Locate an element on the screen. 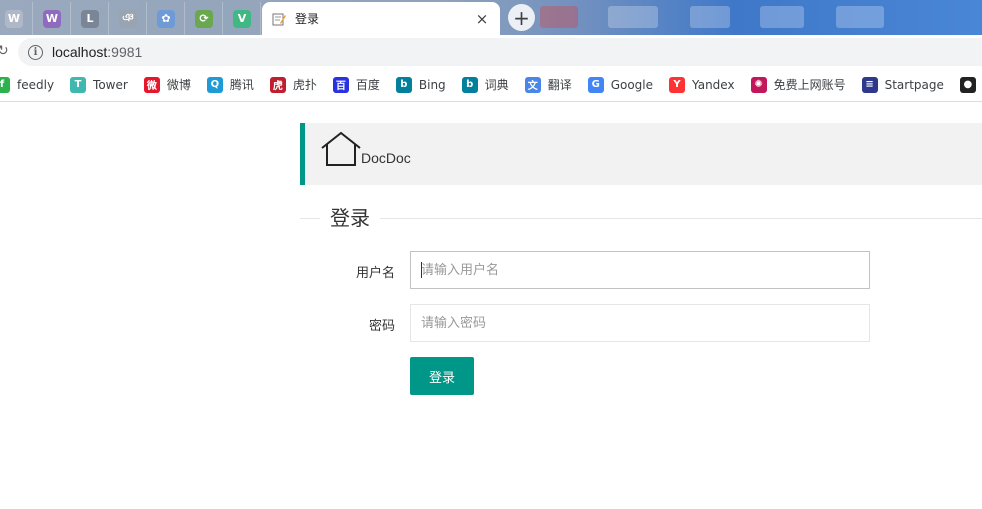 The image size is (982, 509). pinned-tab: ✿ is located at coordinates (166, 18).